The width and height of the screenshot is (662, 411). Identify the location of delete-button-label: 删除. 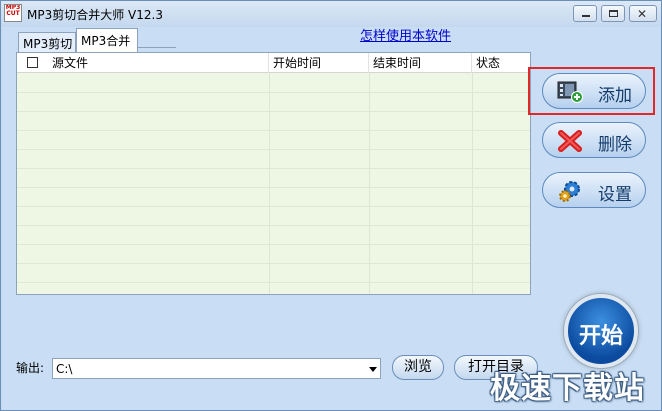
(615, 145).